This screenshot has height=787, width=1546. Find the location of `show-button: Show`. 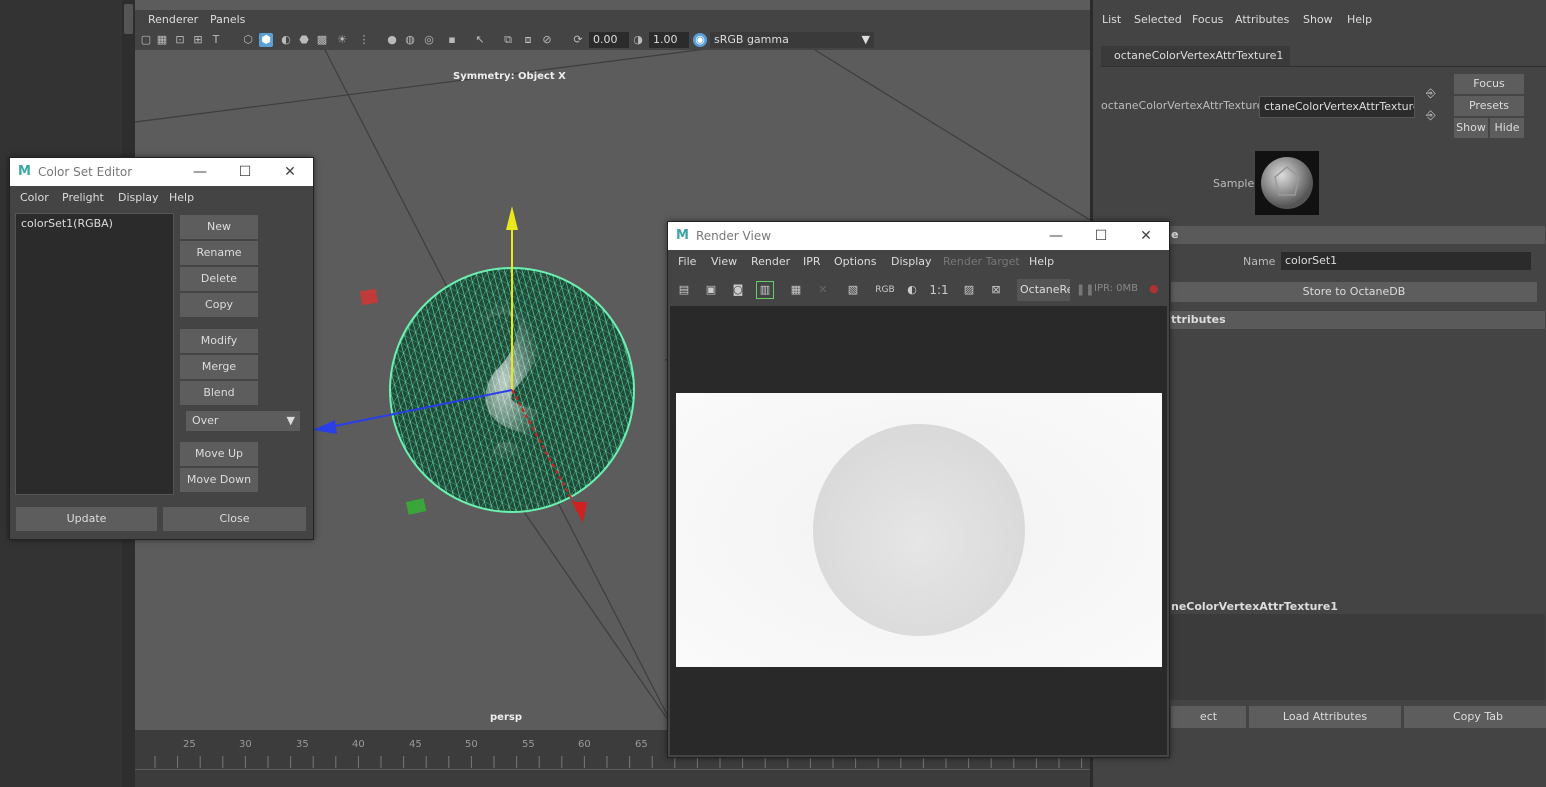

show-button: Show is located at coordinates (1471, 128).